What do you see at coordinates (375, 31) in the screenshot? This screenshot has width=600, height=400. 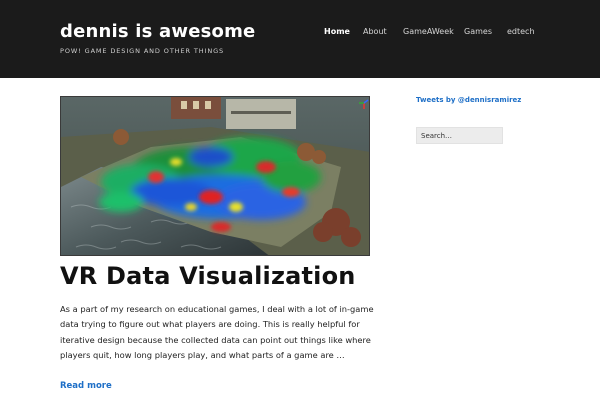 I see `nav-item-about: About` at bounding box center [375, 31].